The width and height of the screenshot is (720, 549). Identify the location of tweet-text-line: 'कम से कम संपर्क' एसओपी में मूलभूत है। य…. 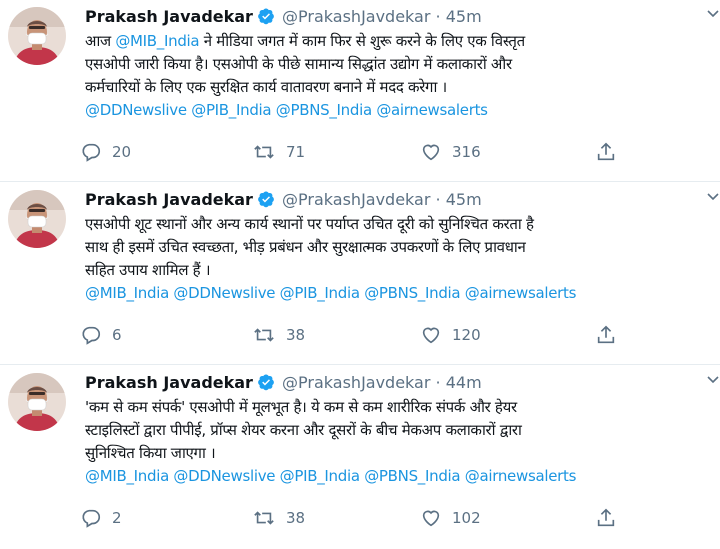
(301, 407).